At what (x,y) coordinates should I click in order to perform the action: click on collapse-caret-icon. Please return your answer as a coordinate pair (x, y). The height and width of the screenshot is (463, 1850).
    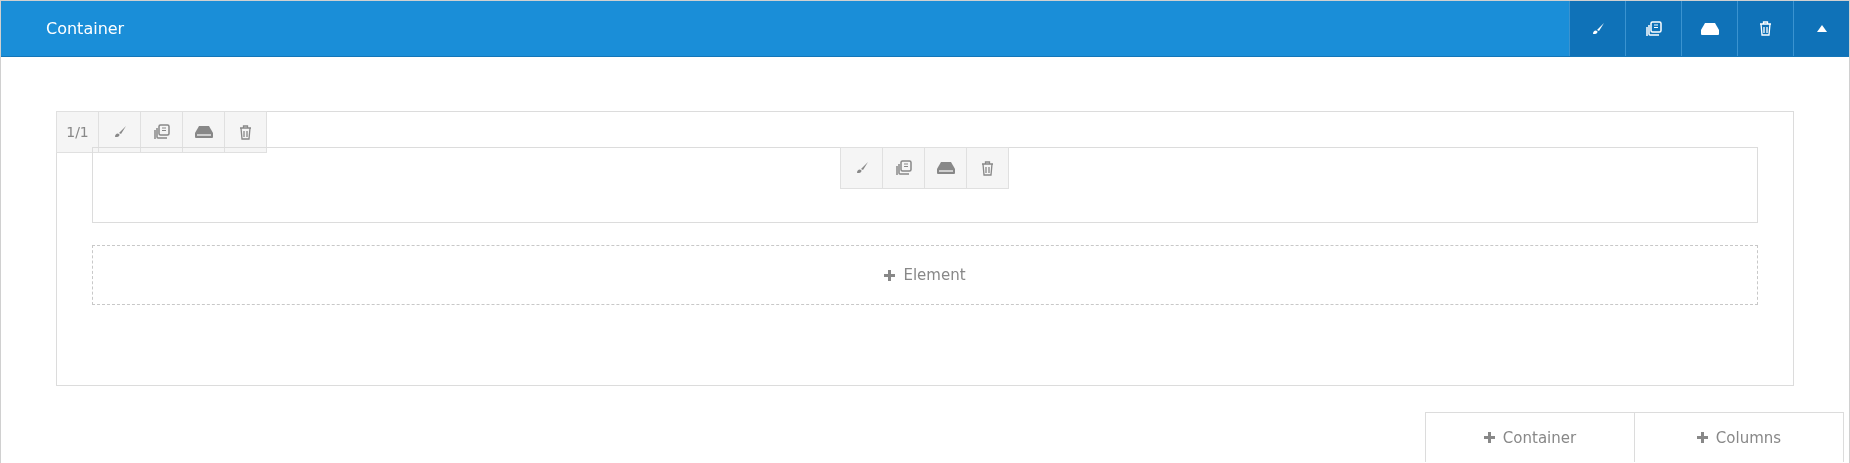
    Looking at the image, I should click on (1821, 28).